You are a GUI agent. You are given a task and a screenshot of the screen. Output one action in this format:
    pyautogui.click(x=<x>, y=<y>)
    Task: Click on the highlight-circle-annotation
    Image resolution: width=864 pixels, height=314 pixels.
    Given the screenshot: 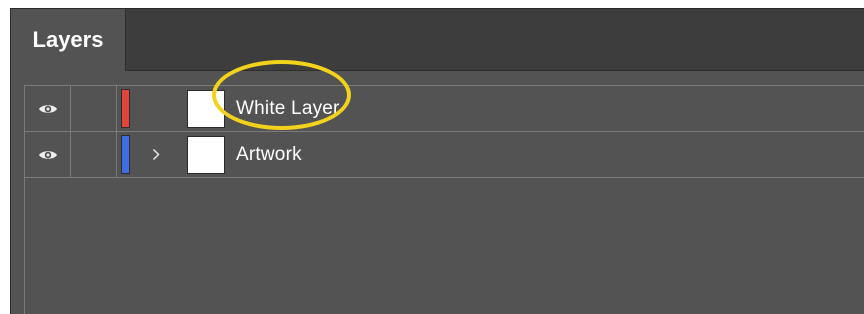 What is the action you would take?
    pyautogui.click(x=281, y=95)
    